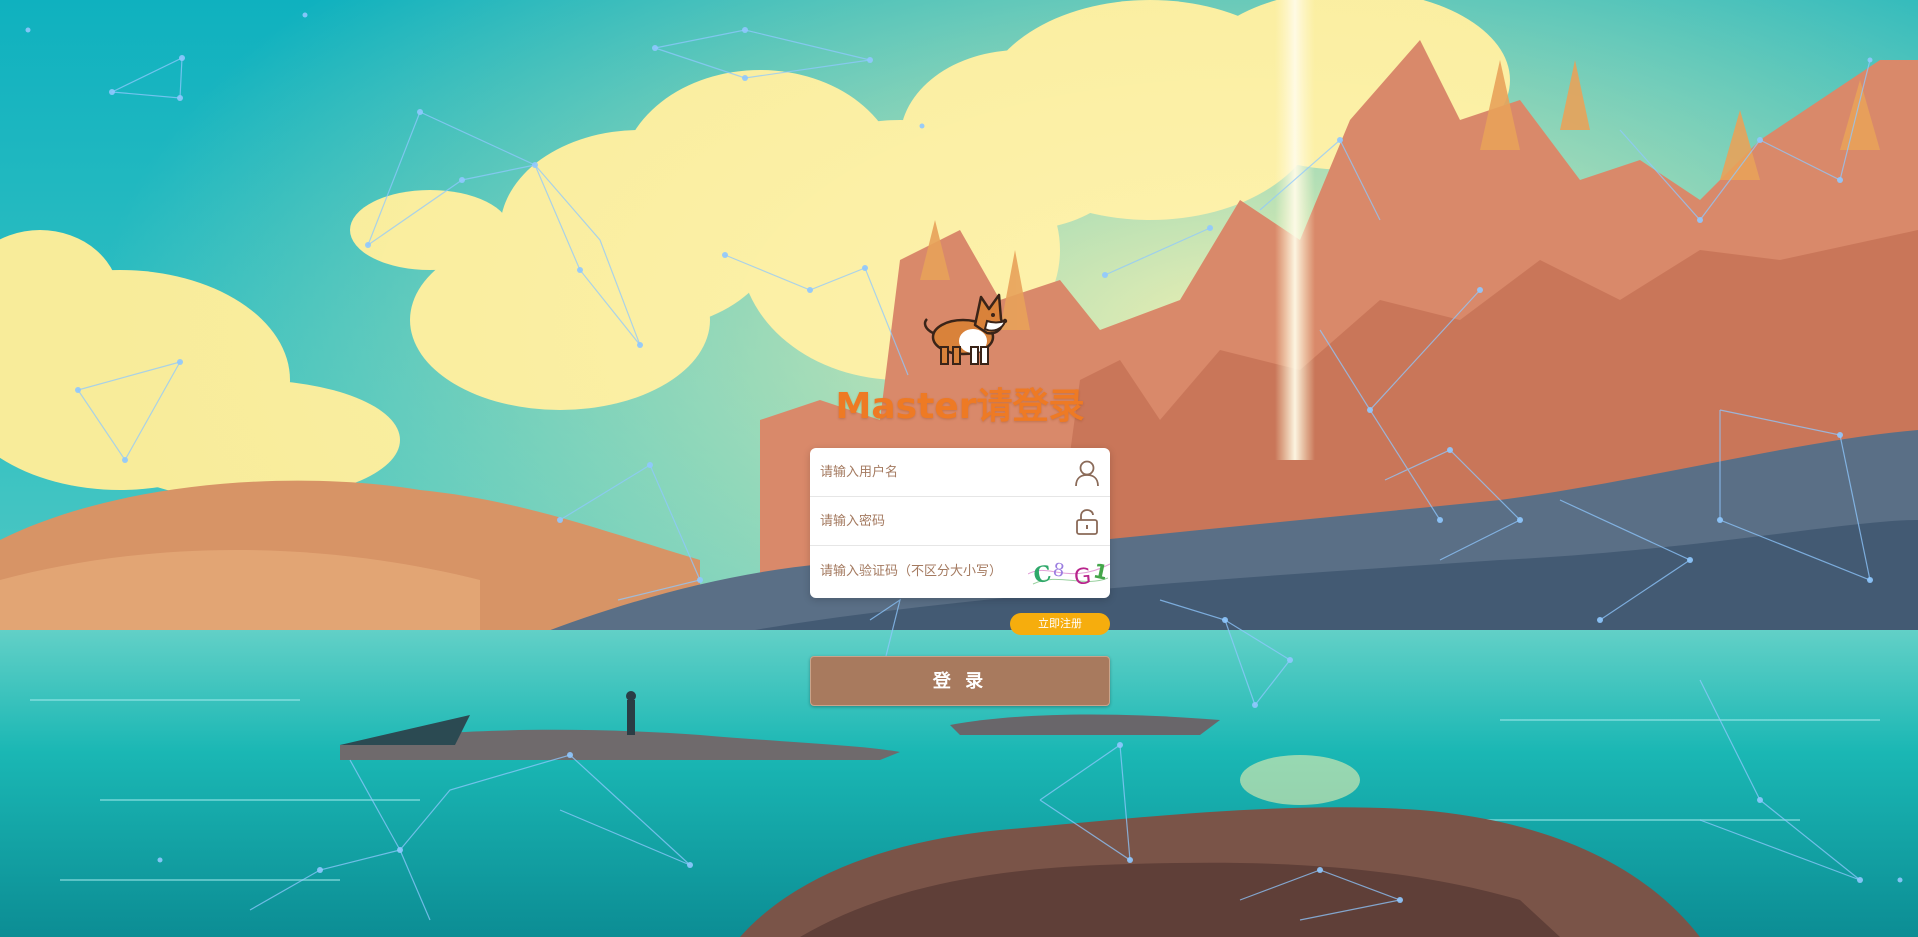 This screenshot has height=937, width=1918. Describe the element at coordinates (960, 681) in the screenshot. I see `login-button: 登 录` at that location.